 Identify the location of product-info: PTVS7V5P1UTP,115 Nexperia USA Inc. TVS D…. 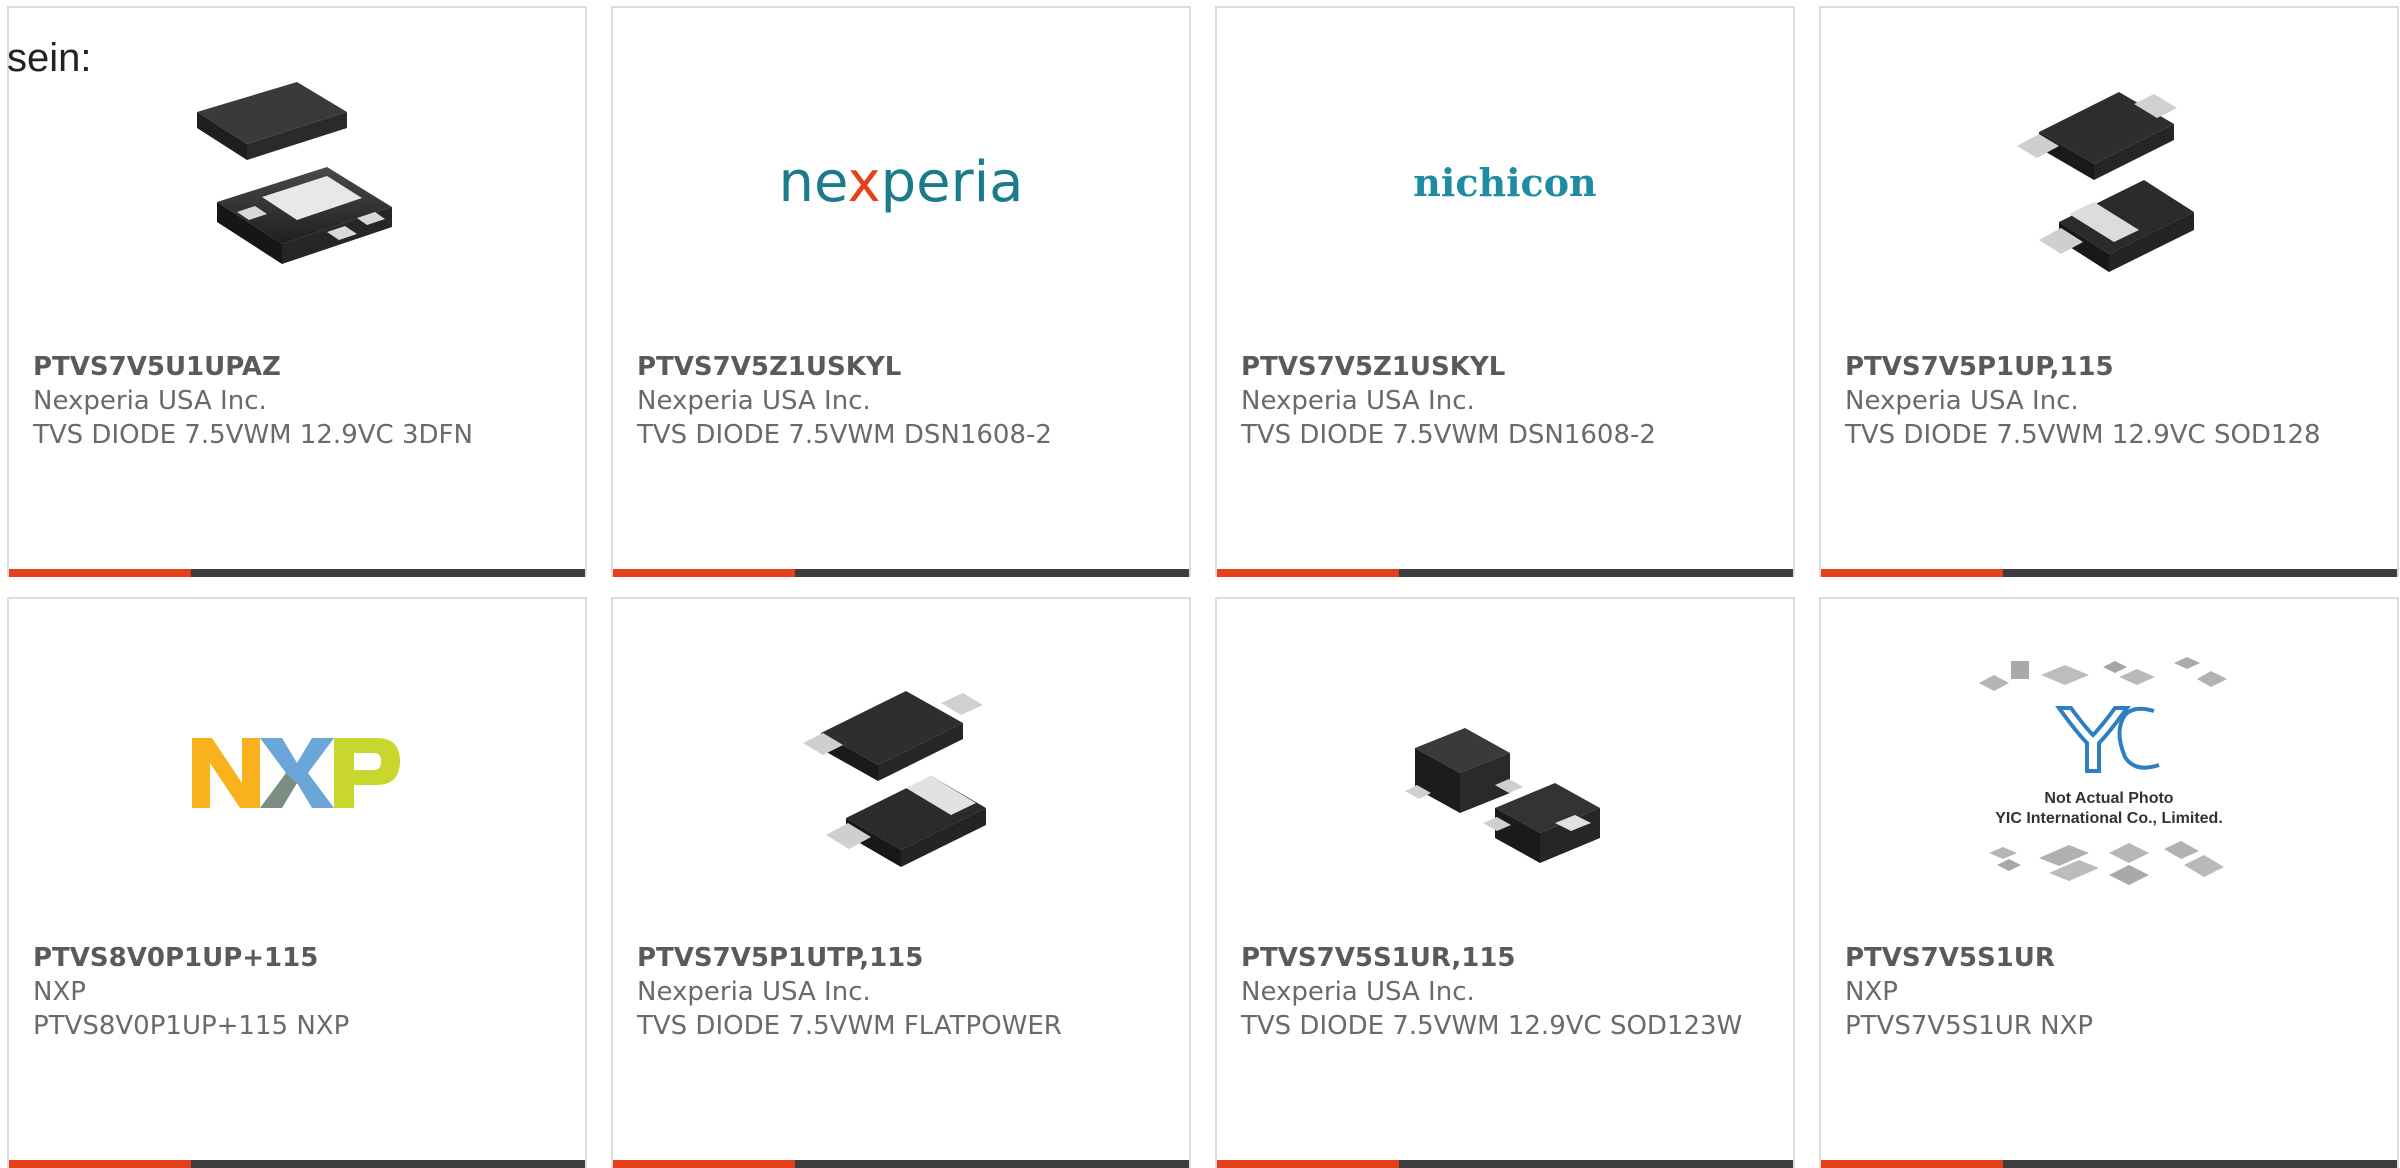
(901, 992).